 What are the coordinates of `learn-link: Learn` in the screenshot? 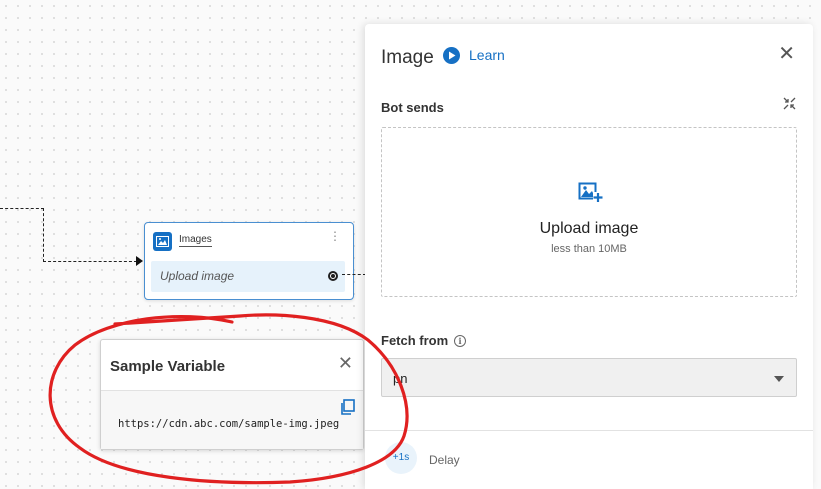 It's located at (487, 55).